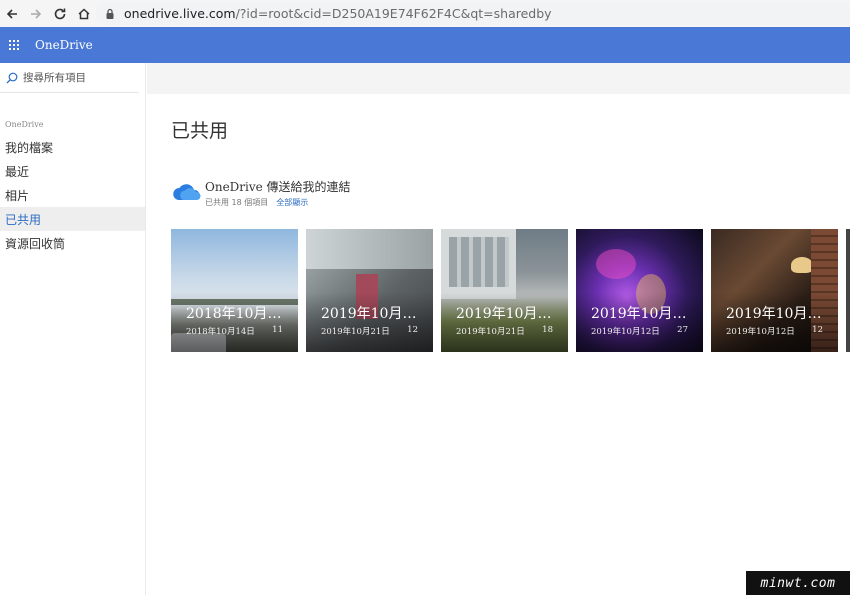 This screenshot has width=850, height=595. Describe the element at coordinates (425, 45) in the screenshot. I see `app-header: OneDrive` at that location.